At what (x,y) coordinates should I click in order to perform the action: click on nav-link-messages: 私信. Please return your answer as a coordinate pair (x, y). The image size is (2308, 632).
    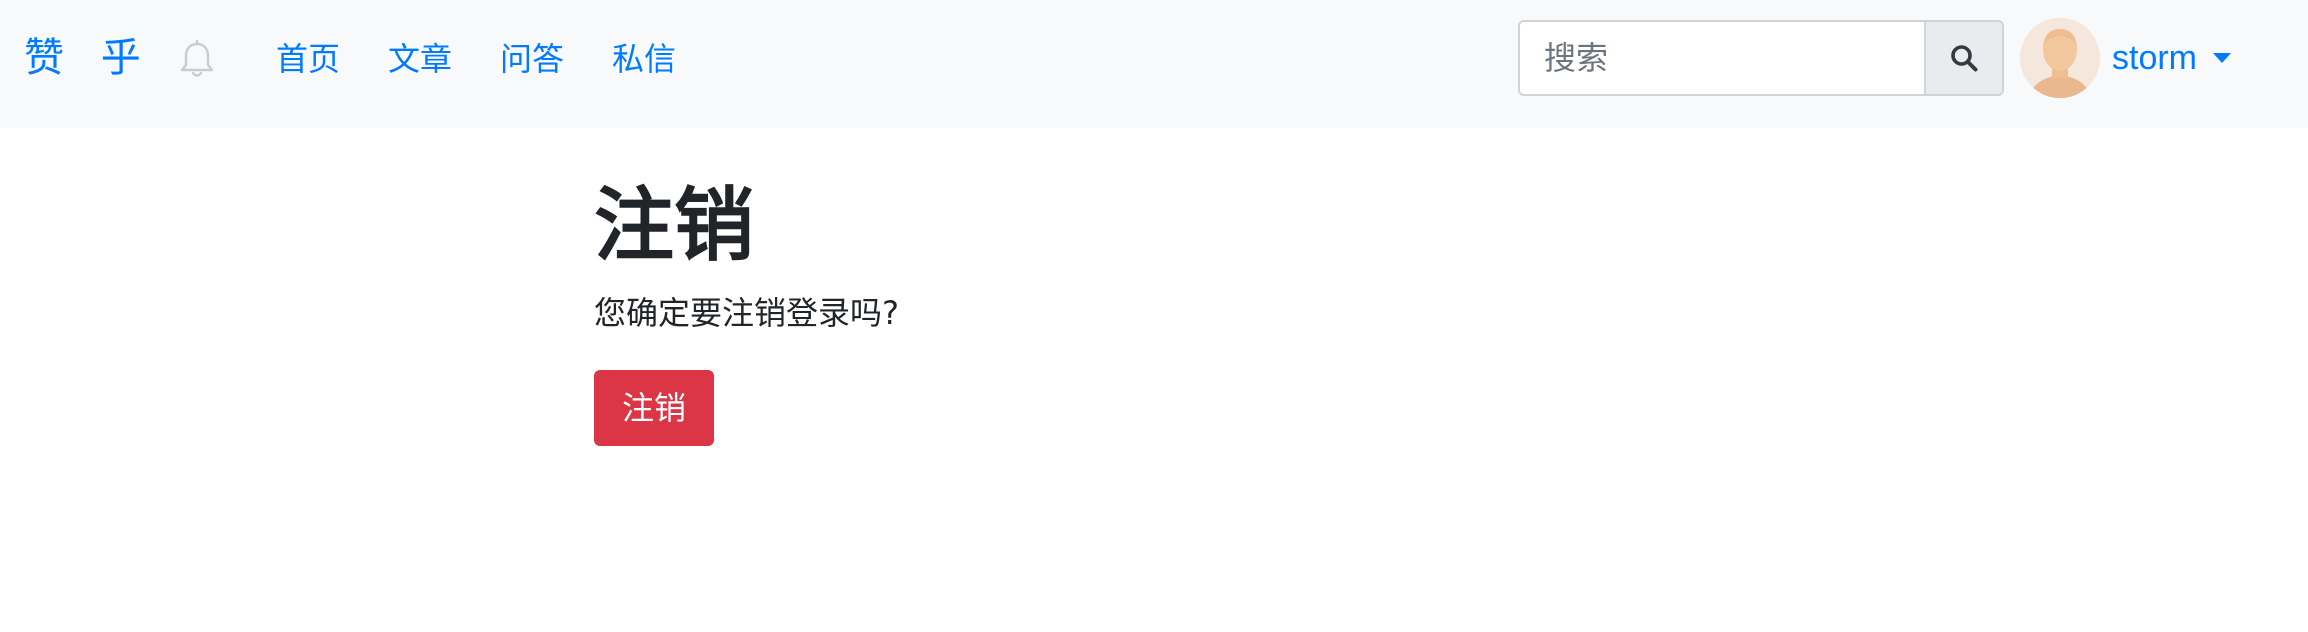
    Looking at the image, I should click on (644, 59).